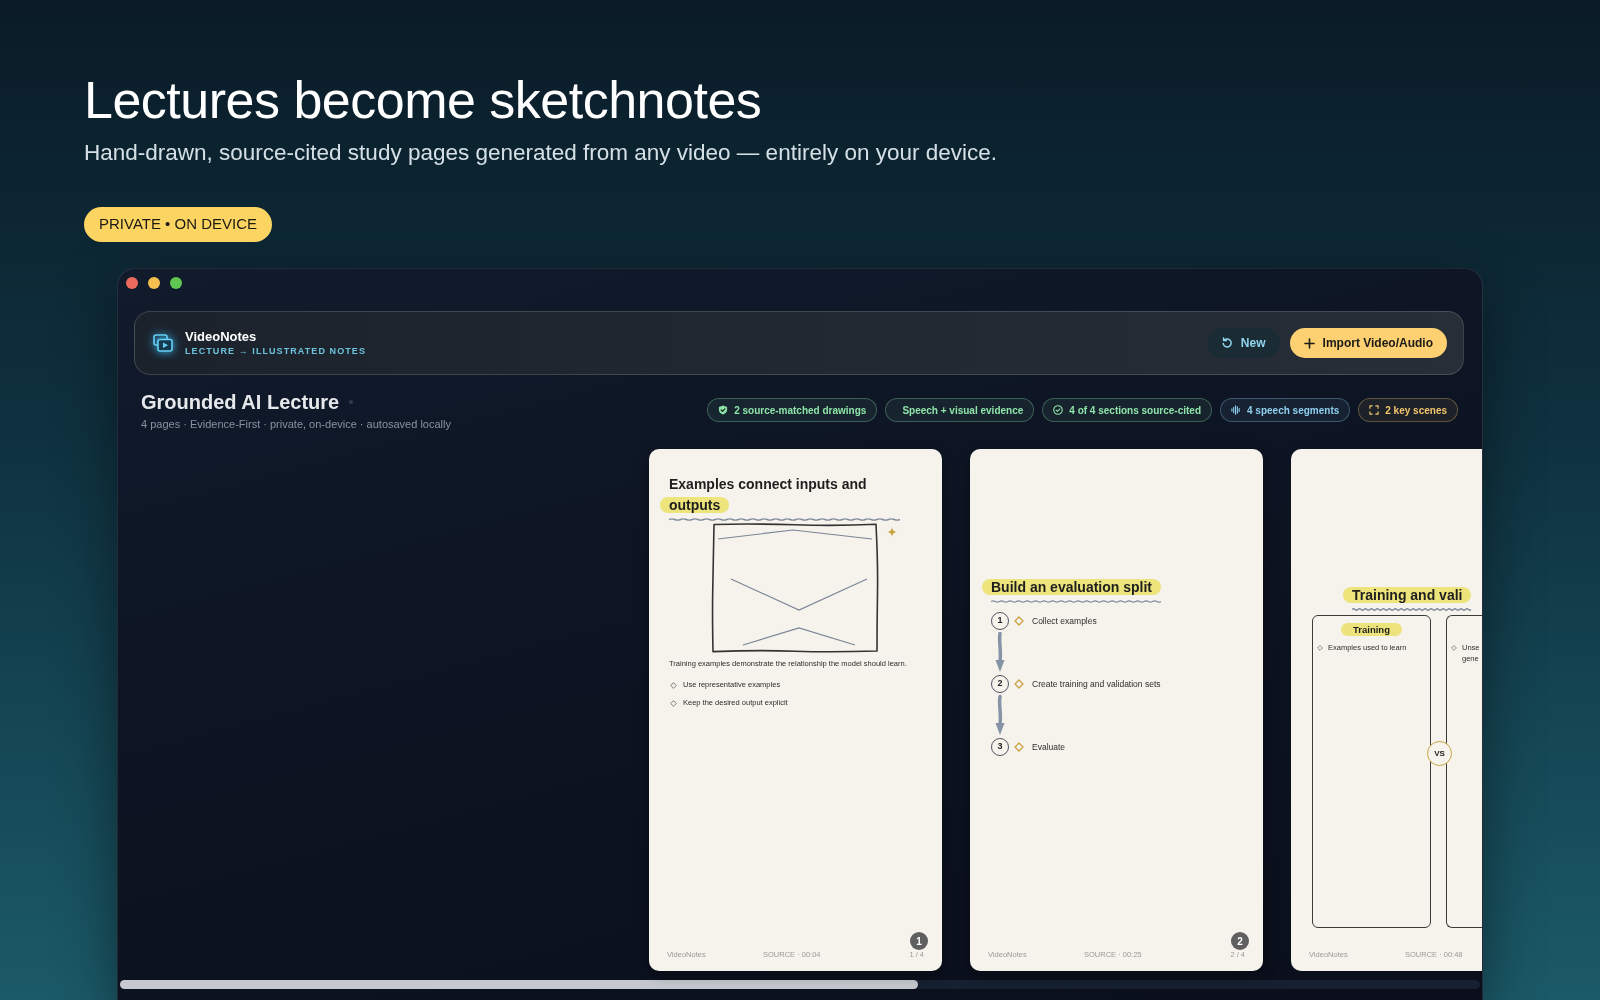 This screenshot has width=1600, height=1000. What do you see at coordinates (919, 941) in the screenshot?
I see `page-number: 1` at bounding box center [919, 941].